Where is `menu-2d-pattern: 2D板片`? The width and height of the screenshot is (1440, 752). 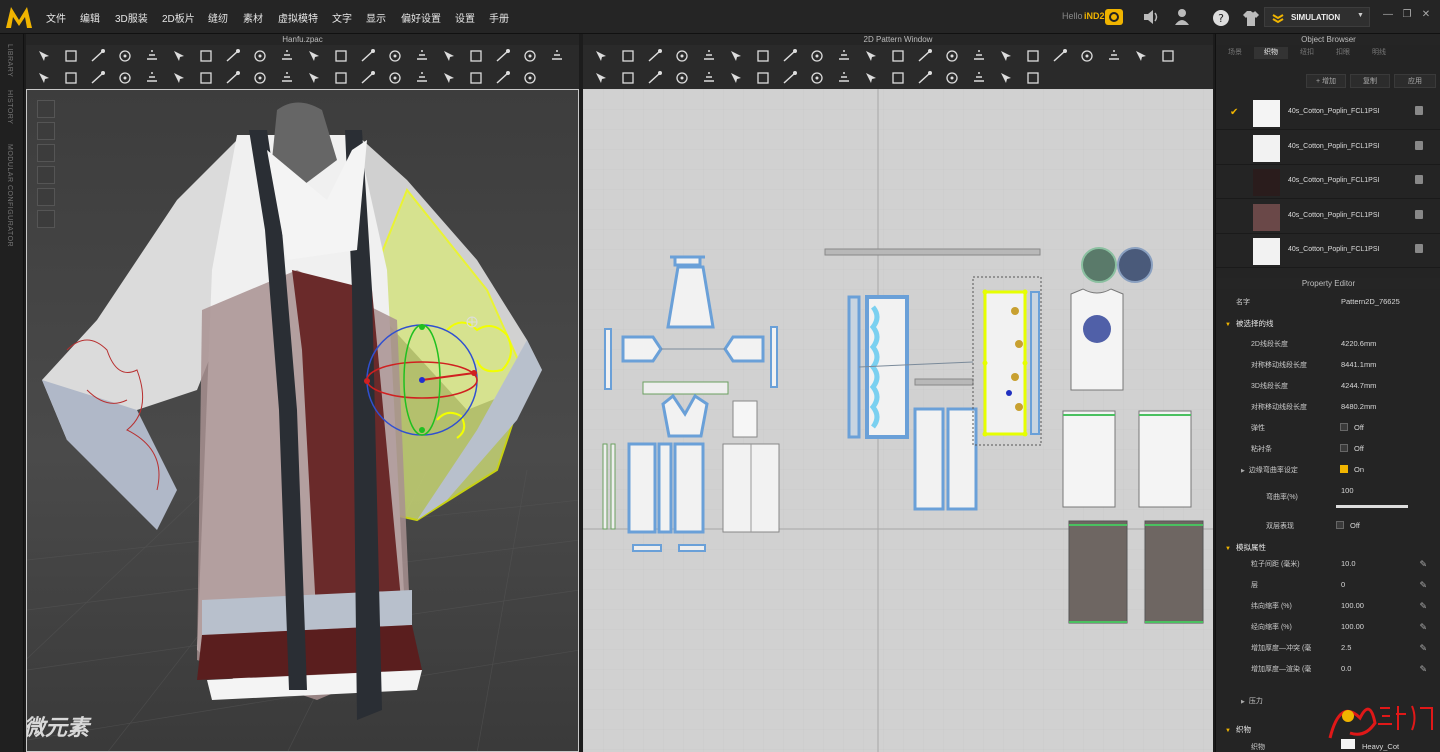 menu-2d-pattern: 2D板片 is located at coordinates (178, 17).